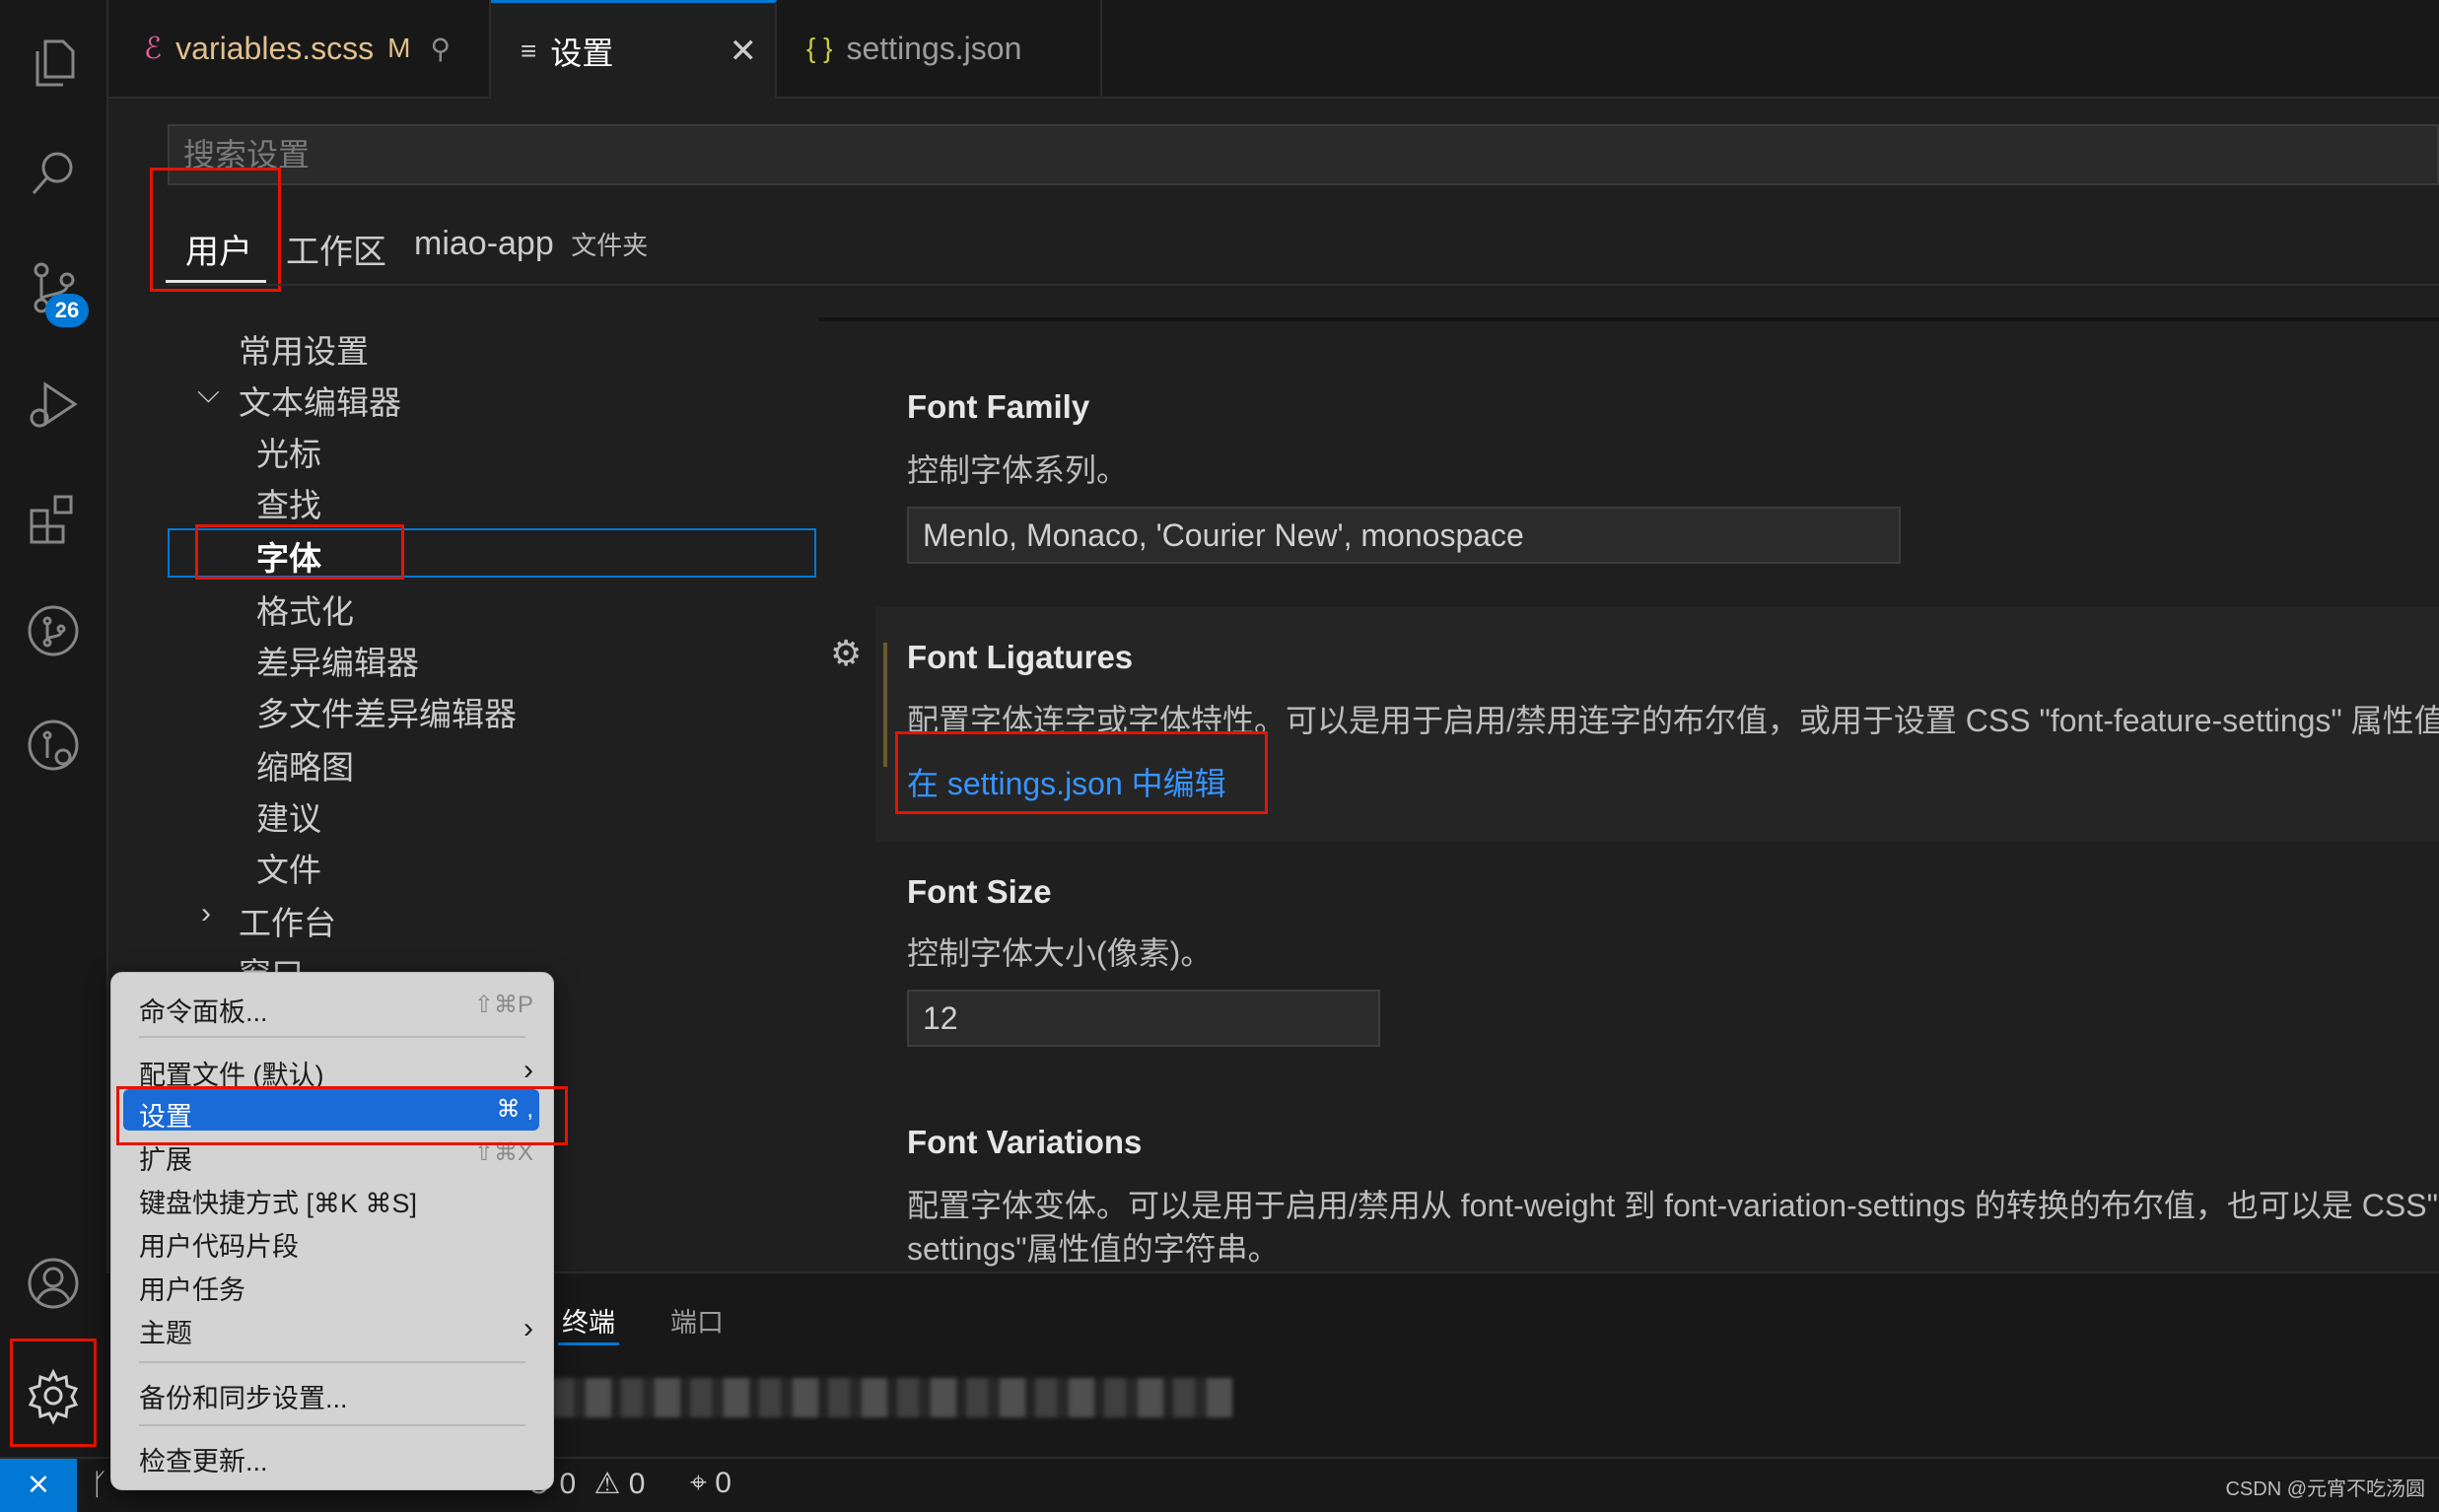 This screenshot has height=1512, width=2439. What do you see at coordinates (208, 393) in the screenshot?
I see `chevron-down-icon: ⌵` at bounding box center [208, 393].